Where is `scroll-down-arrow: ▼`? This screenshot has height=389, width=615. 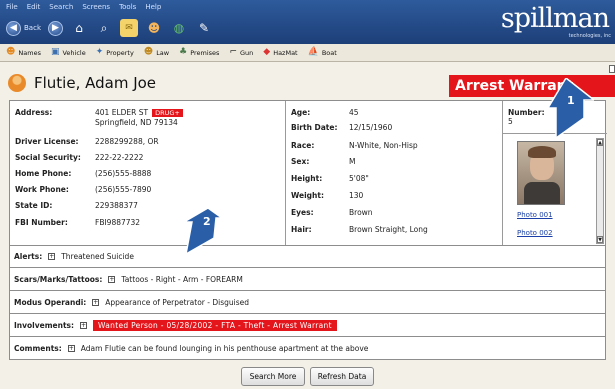 scroll-down-arrow: ▼ is located at coordinates (600, 239).